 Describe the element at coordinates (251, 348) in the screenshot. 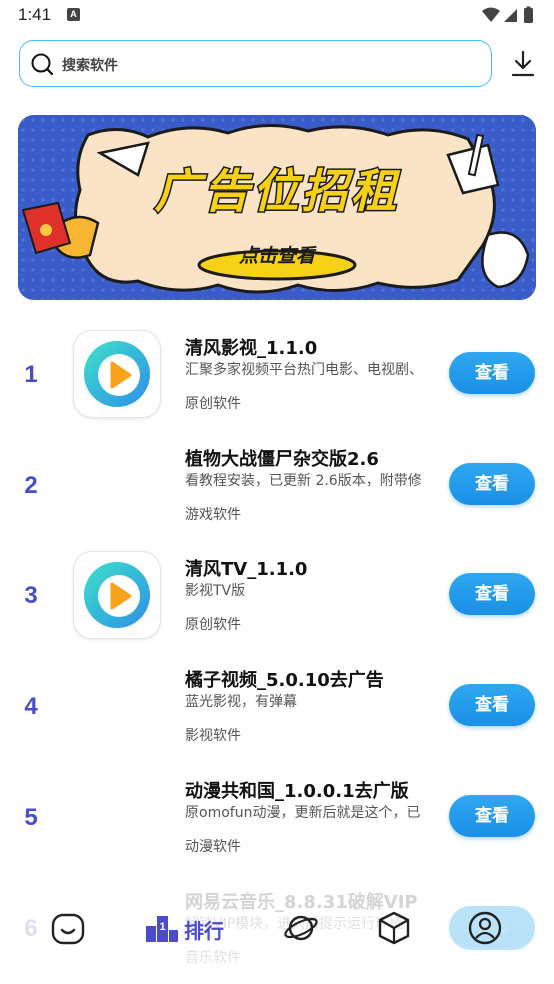

I see `app-name: 清风影视_1.1.0` at that location.